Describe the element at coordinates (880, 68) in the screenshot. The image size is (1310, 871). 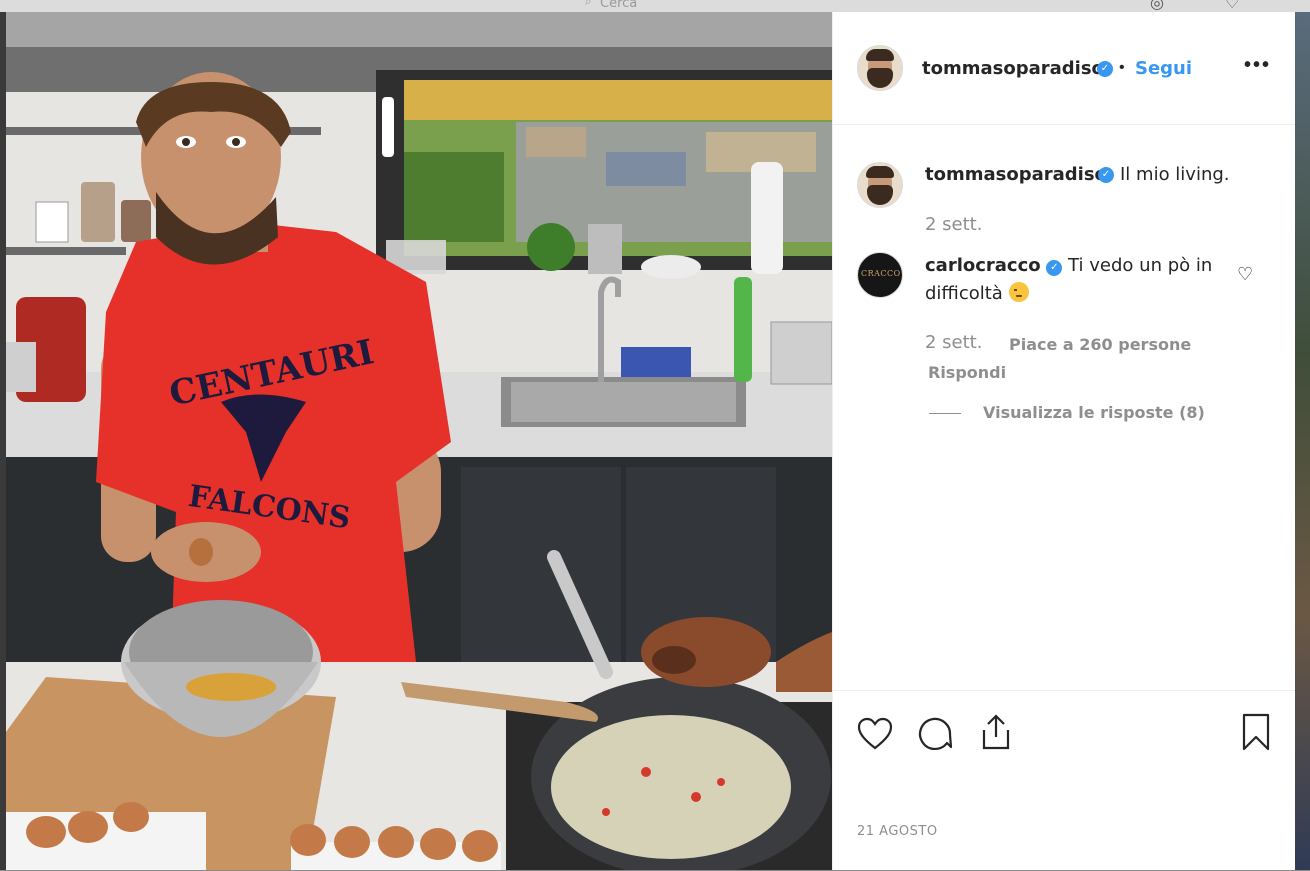
I see `author-avatar` at that location.